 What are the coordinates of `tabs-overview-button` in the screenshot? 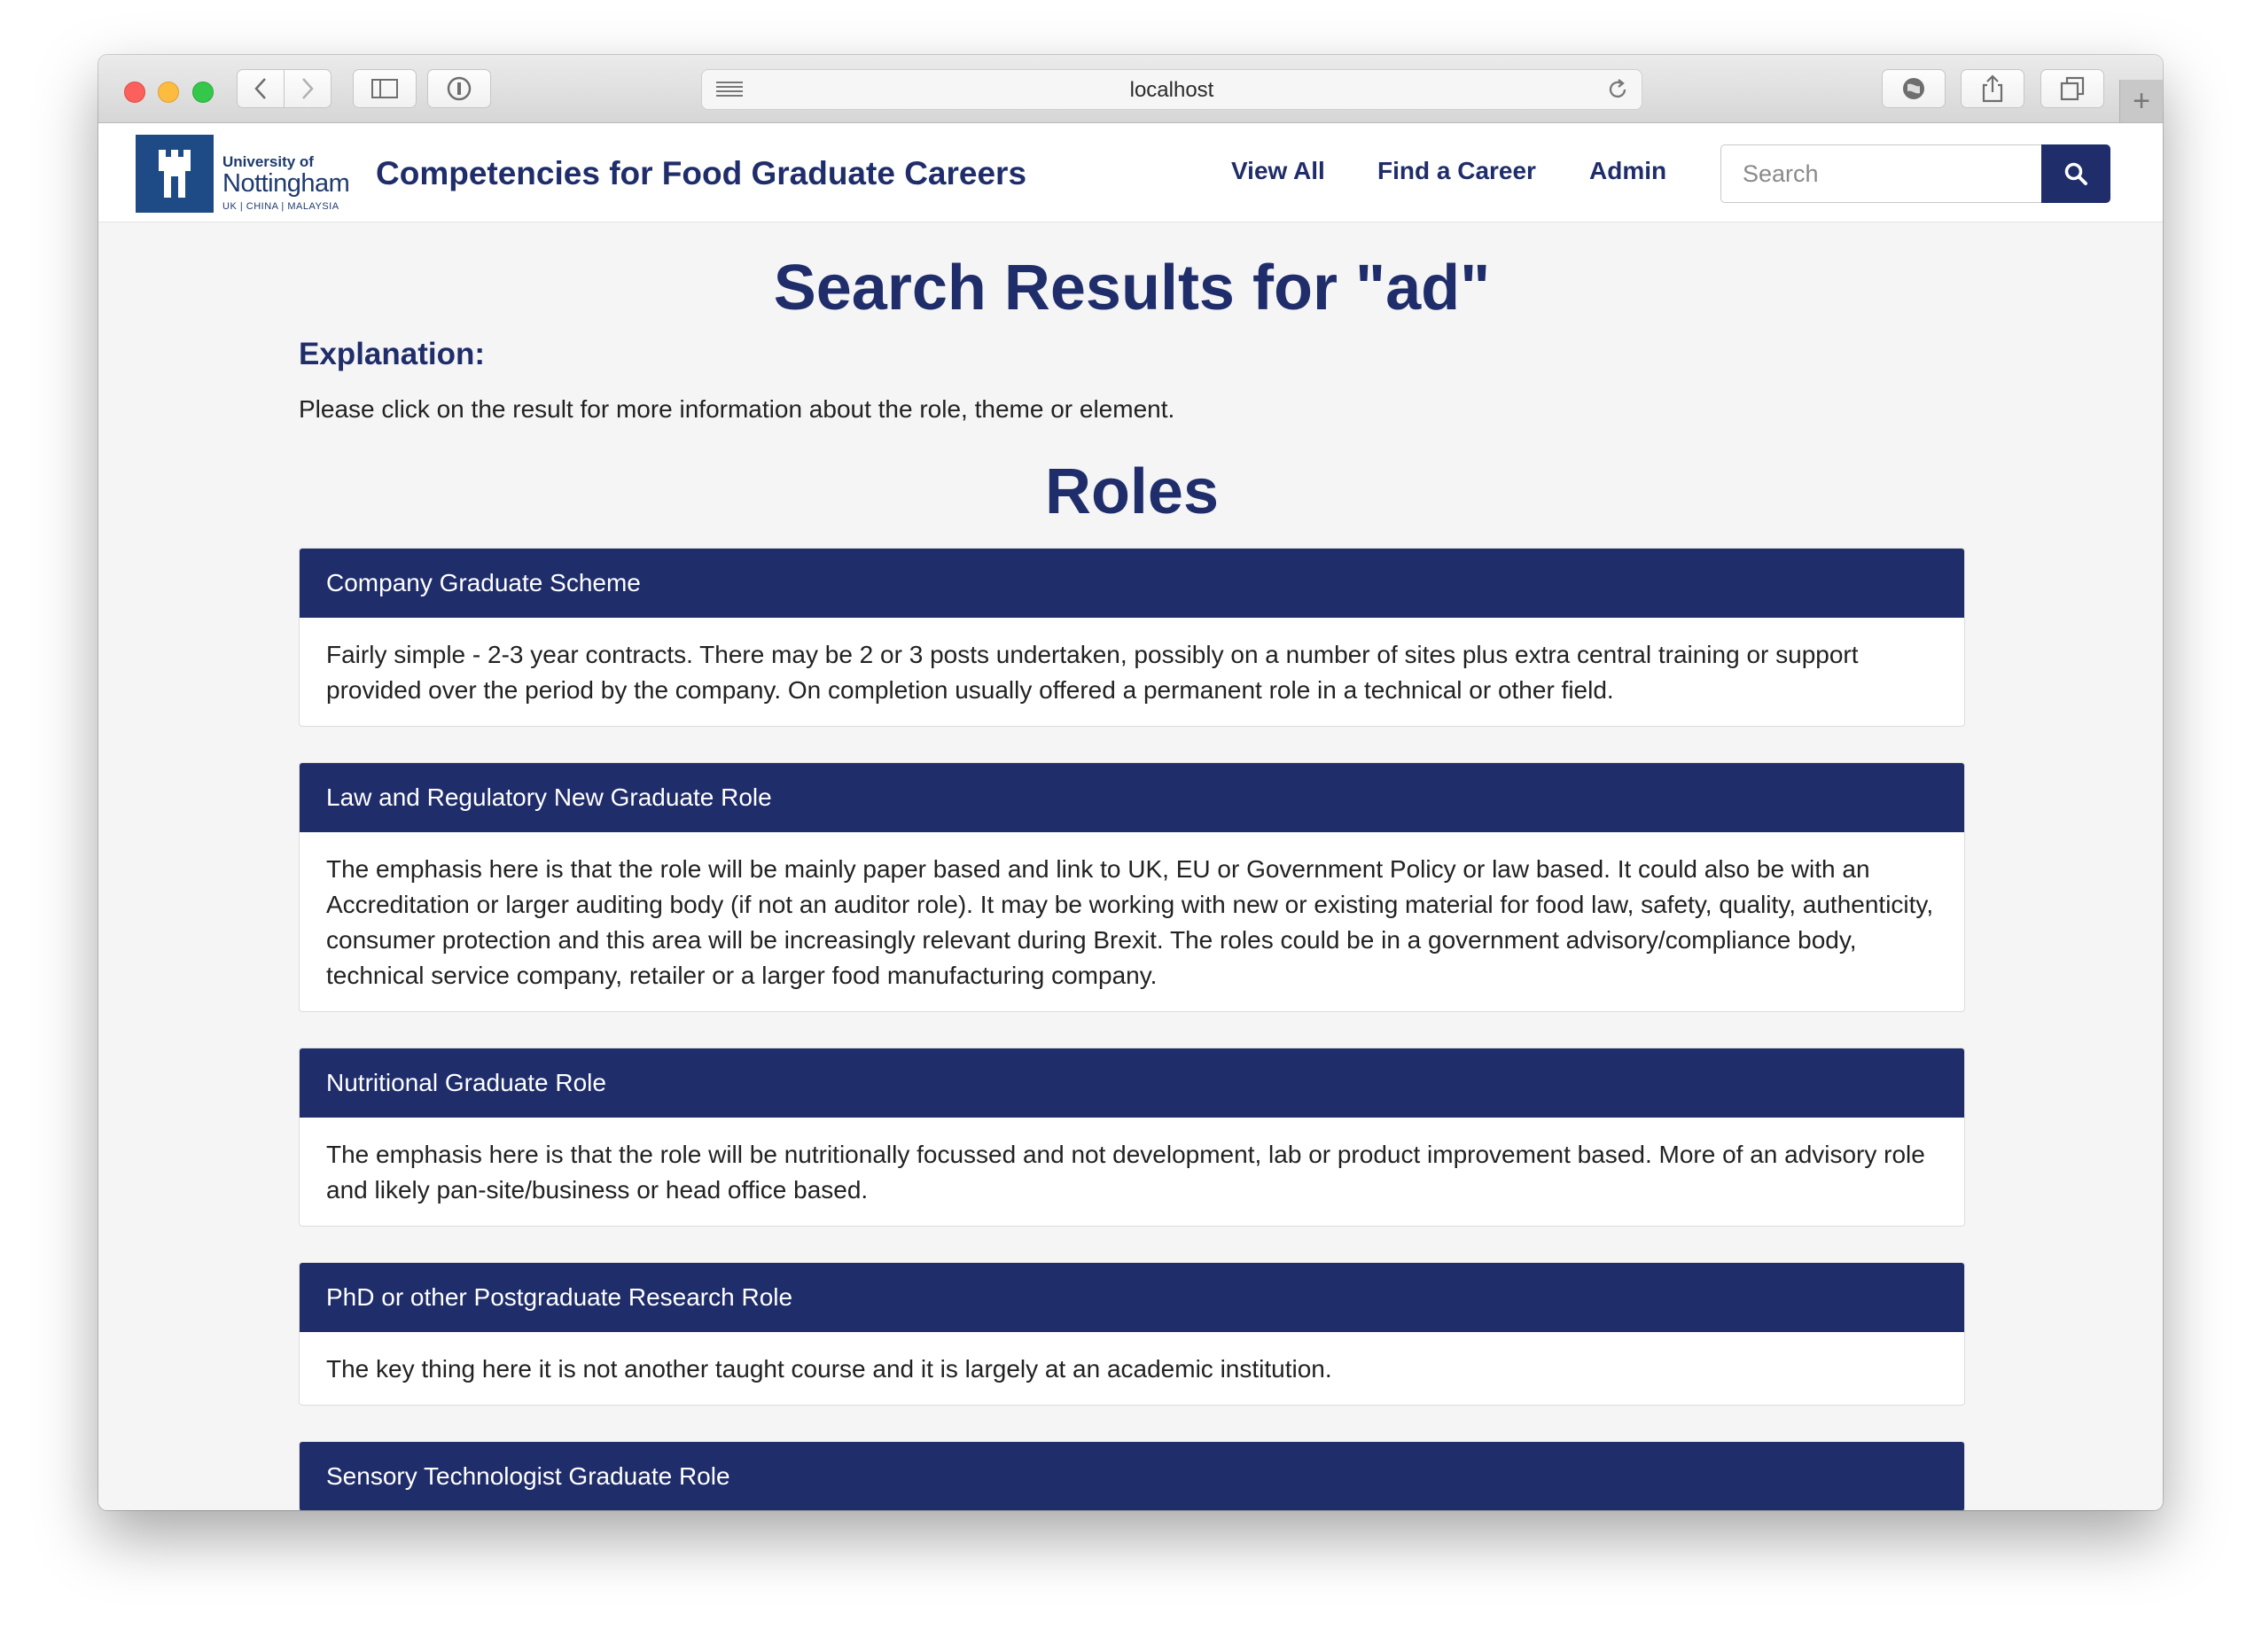 It's located at (2072, 88).